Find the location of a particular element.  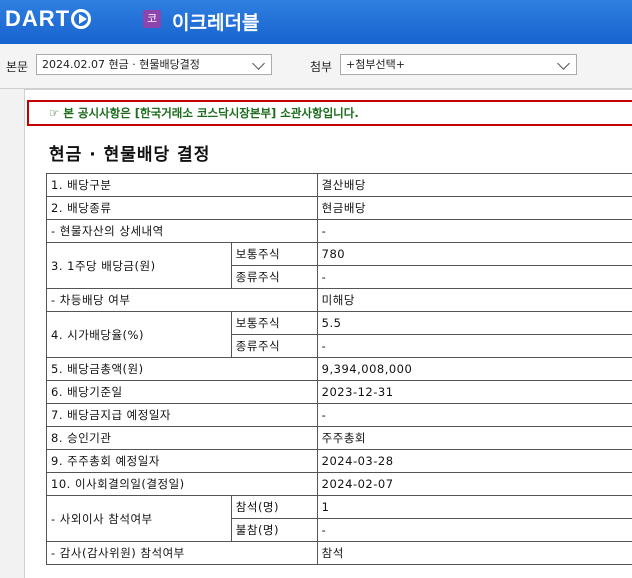

main-doc-label: 본문 is located at coordinates (17, 66).